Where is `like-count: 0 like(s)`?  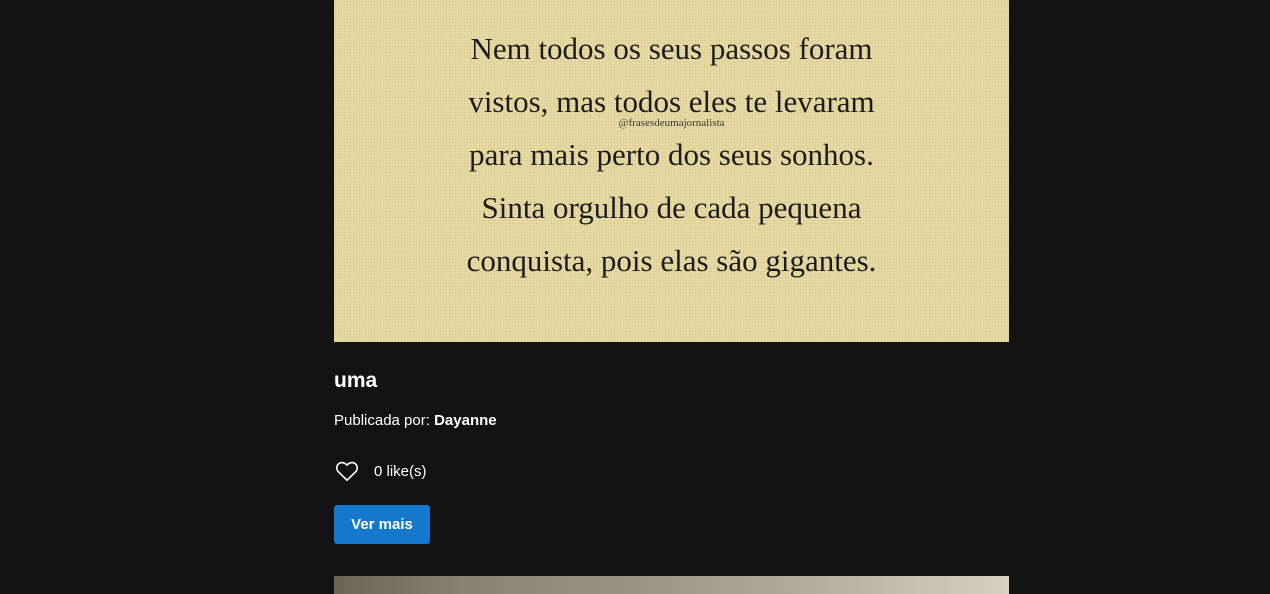
like-count: 0 like(s) is located at coordinates (400, 471).